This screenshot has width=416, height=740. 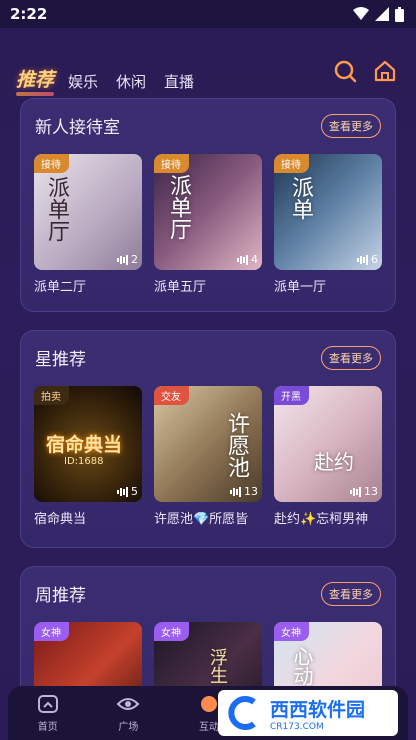 I want to click on nav-home: 首页, so click(x=48, y=713).